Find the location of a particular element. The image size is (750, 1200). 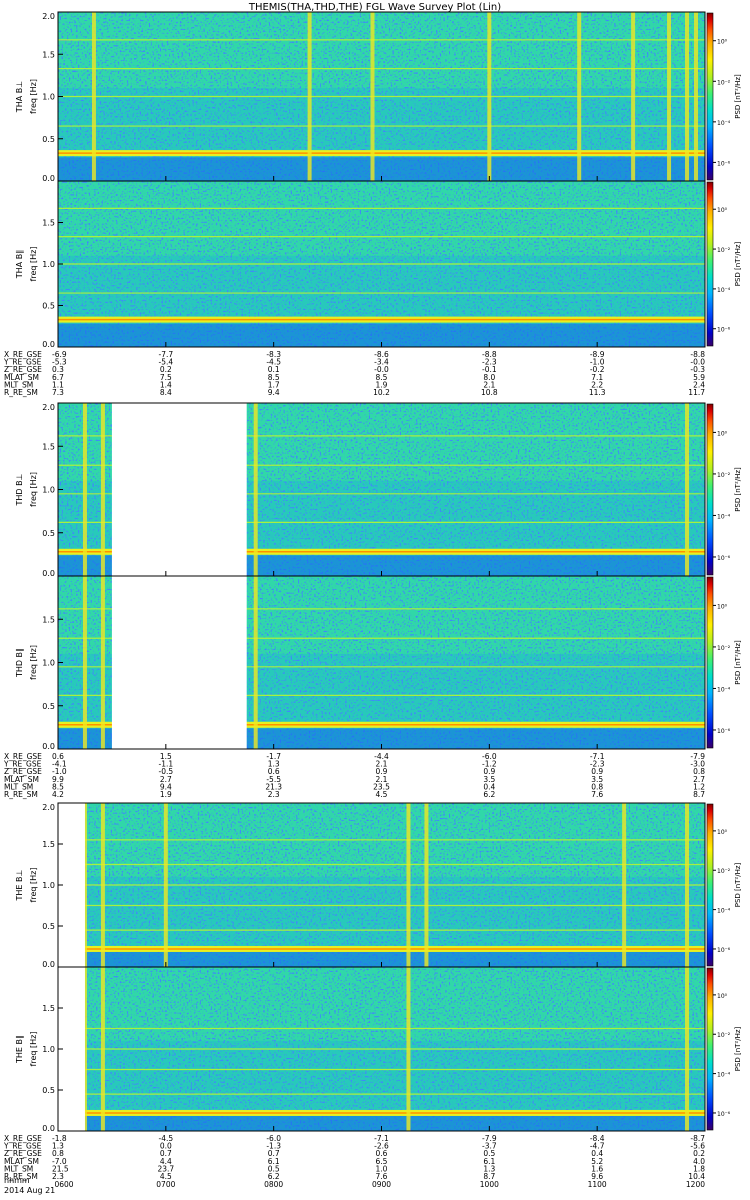

orbit-value: 1.9 is located at coordinates (166, 794).